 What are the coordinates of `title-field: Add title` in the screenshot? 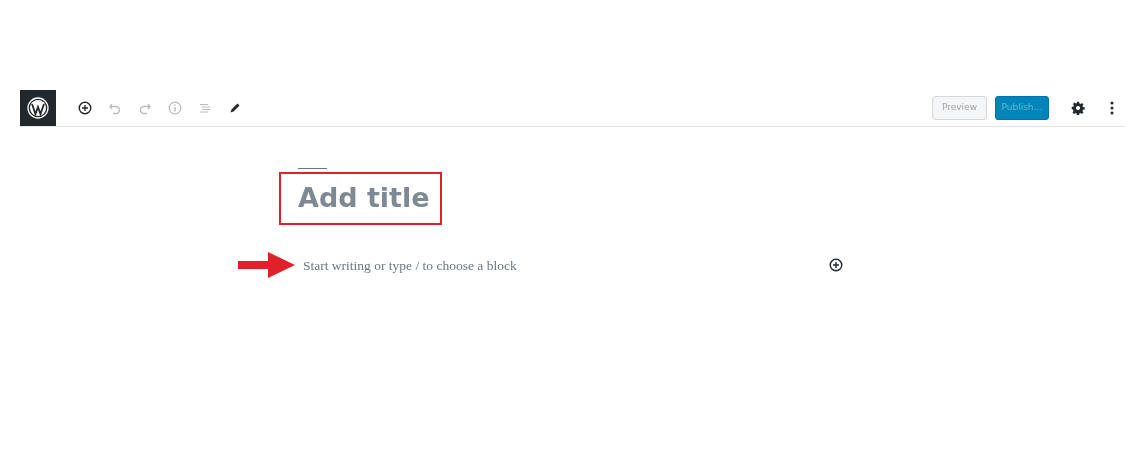 It's located at (360, 198).